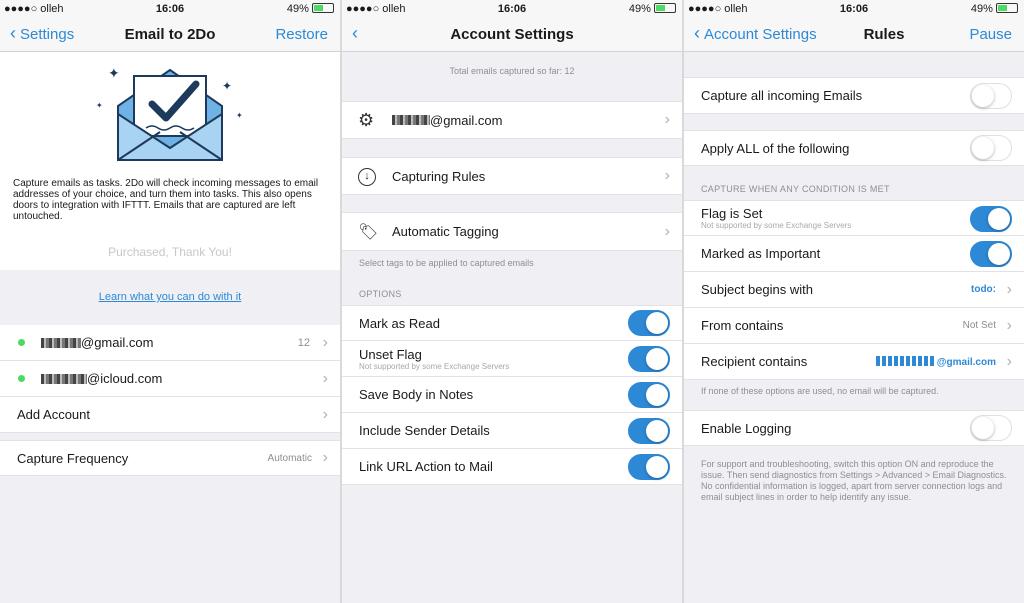 Image resolution: width=1024 pixels, height=603 pixels. What do you see at coordinates (991, 428) in the screenshot?
I see `enable-logging-toggle` at bounding box center [991, 428].